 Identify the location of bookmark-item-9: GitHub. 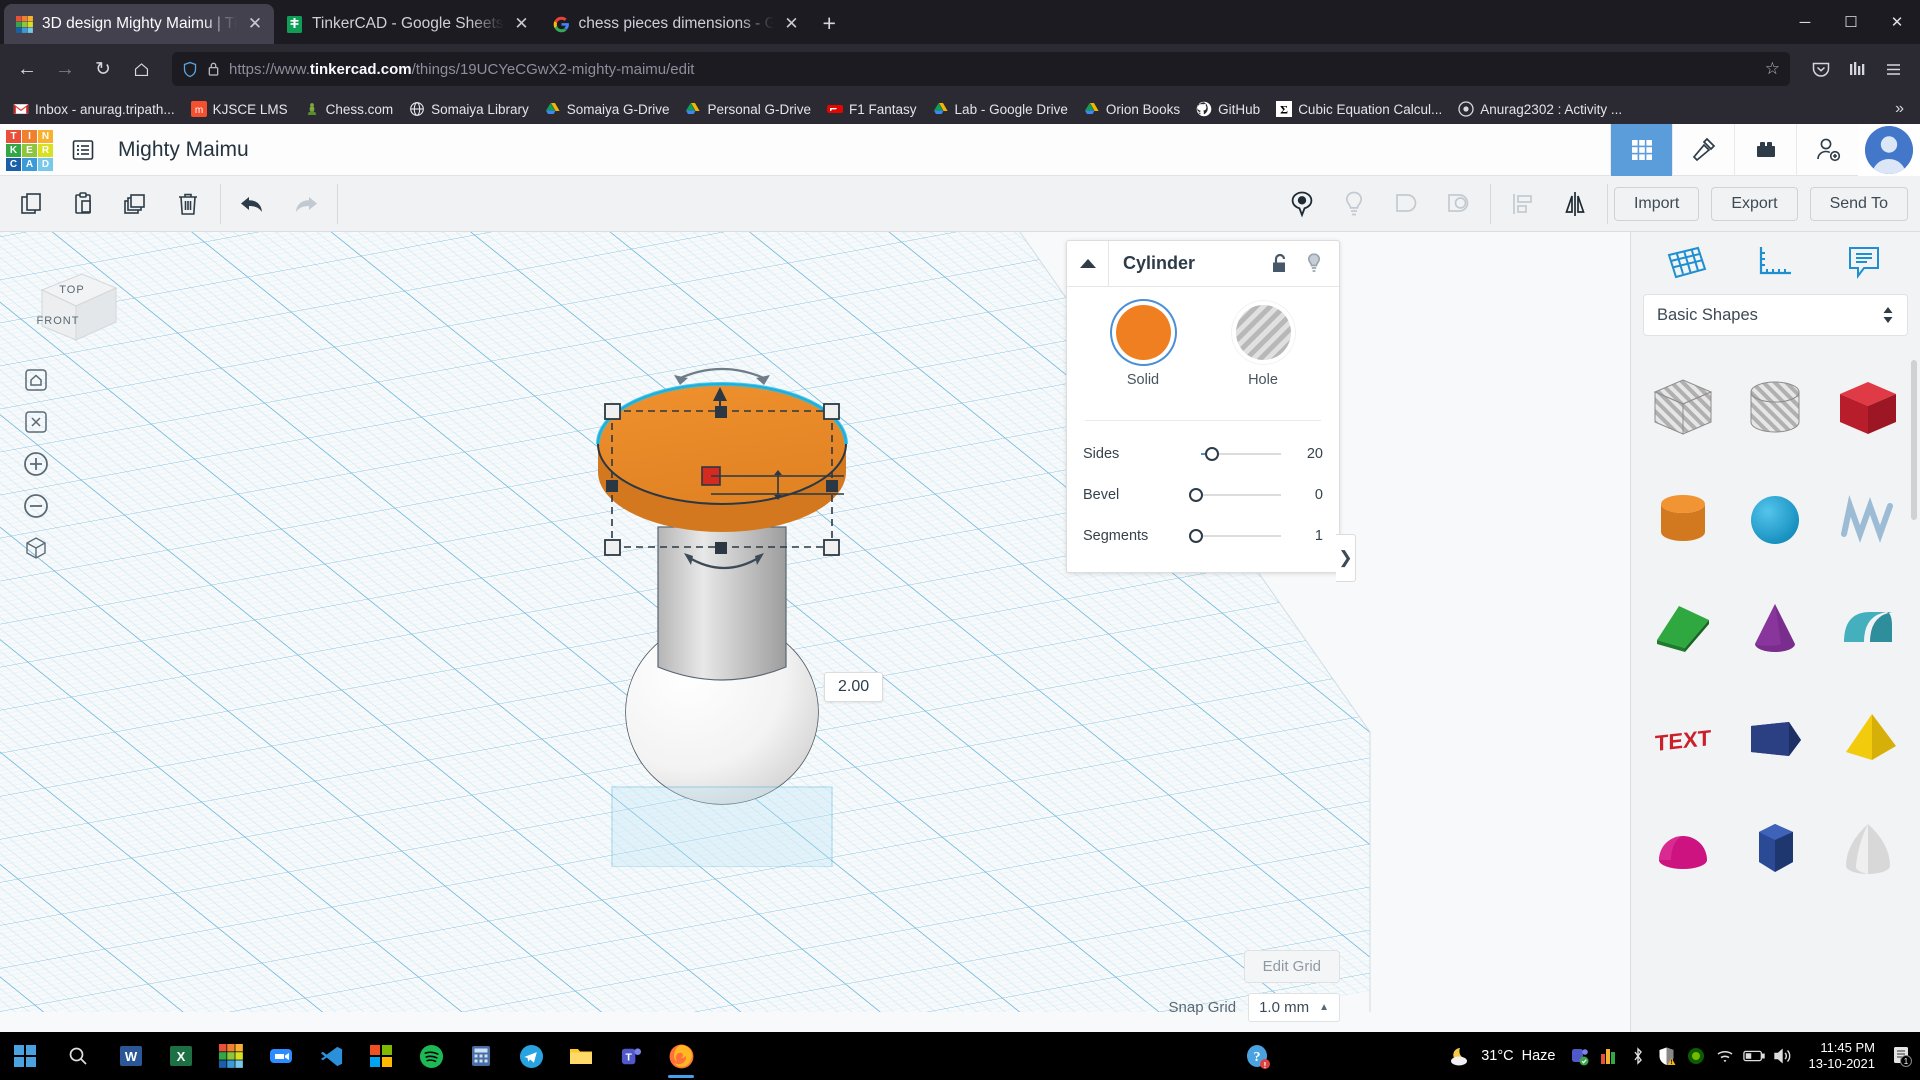
(1228, 109).